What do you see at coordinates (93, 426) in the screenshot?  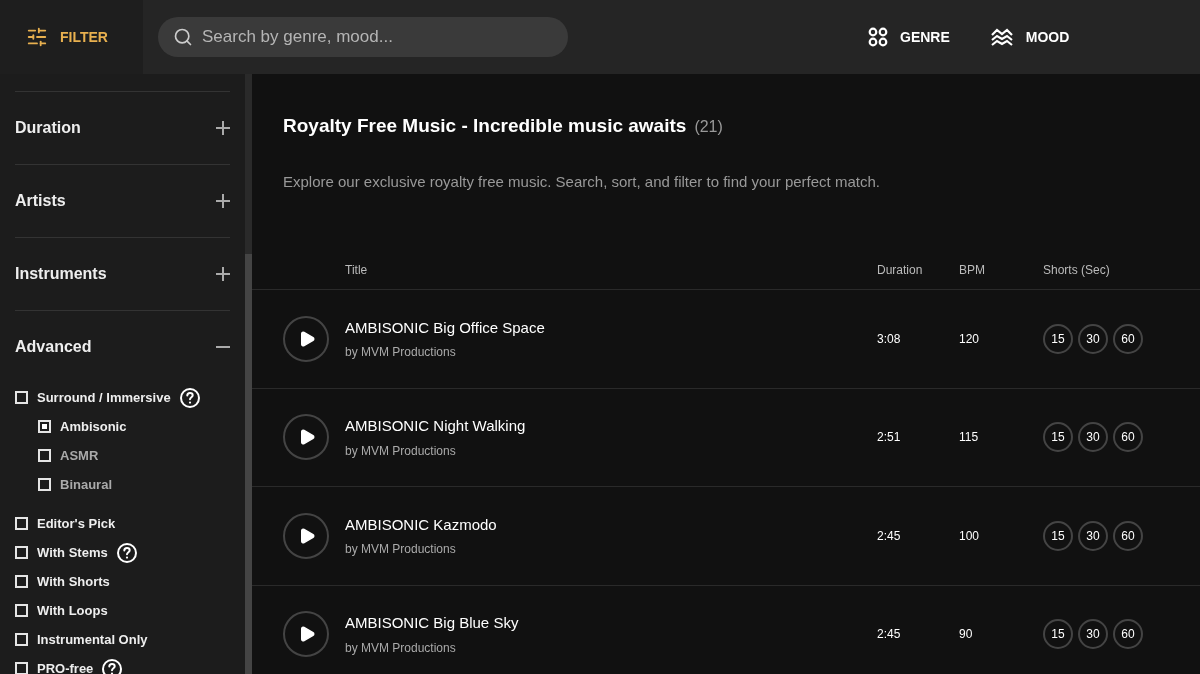 I see `filter-label: Ambisonic` at bounding box center [93, 426].